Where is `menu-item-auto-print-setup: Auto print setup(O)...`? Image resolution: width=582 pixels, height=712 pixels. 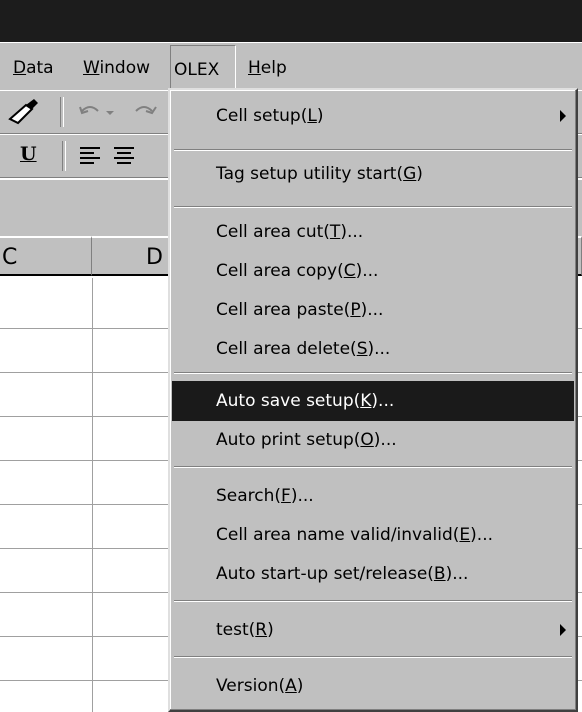 menu-item-auto-print-setup: Auto print setup(O)... is located at coordinates (373, 440).